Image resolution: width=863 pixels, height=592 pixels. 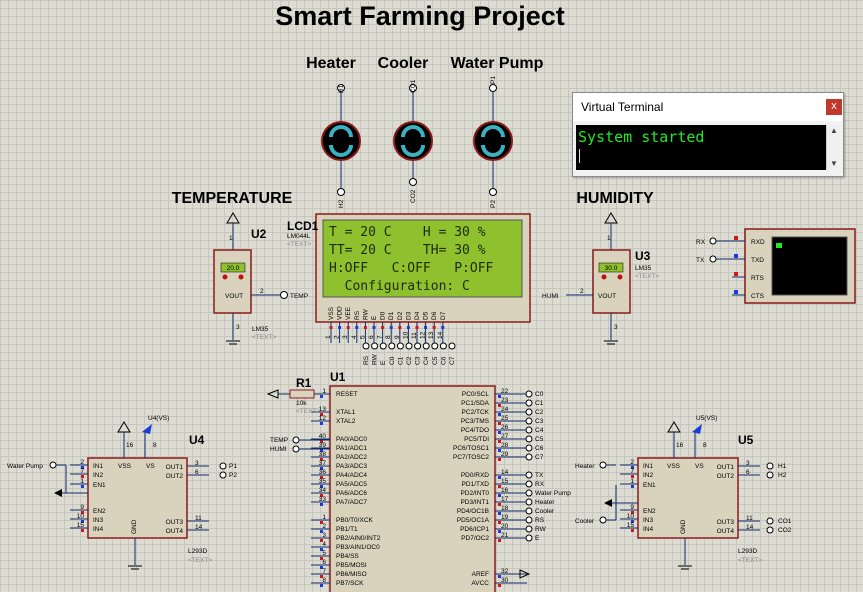 I want to click on mcu-right-pin-number: 27, so click(x=505, y=436).